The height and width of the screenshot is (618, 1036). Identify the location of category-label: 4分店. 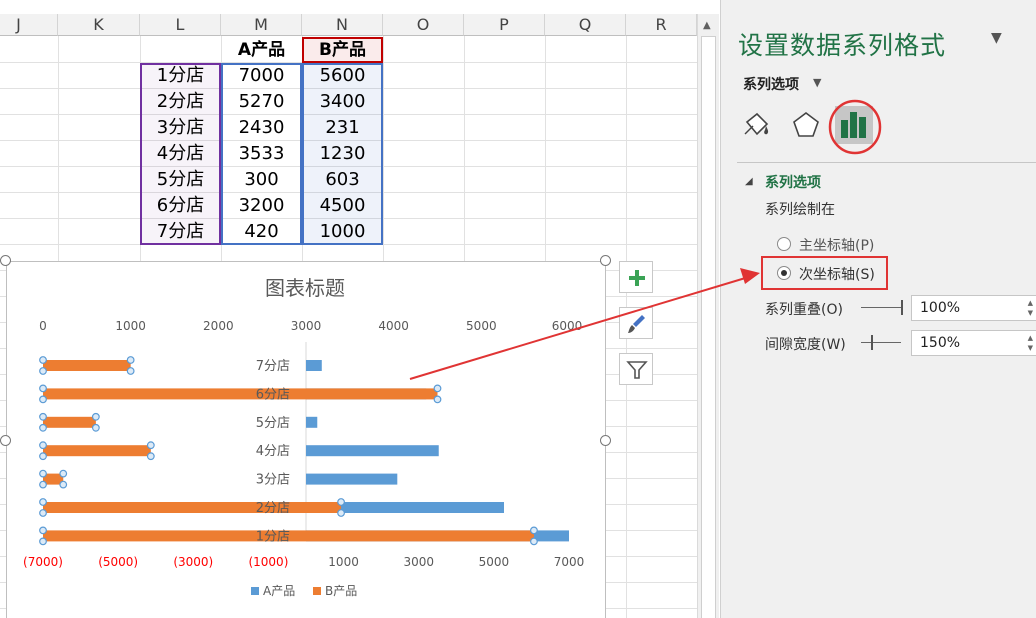
(273, 451).